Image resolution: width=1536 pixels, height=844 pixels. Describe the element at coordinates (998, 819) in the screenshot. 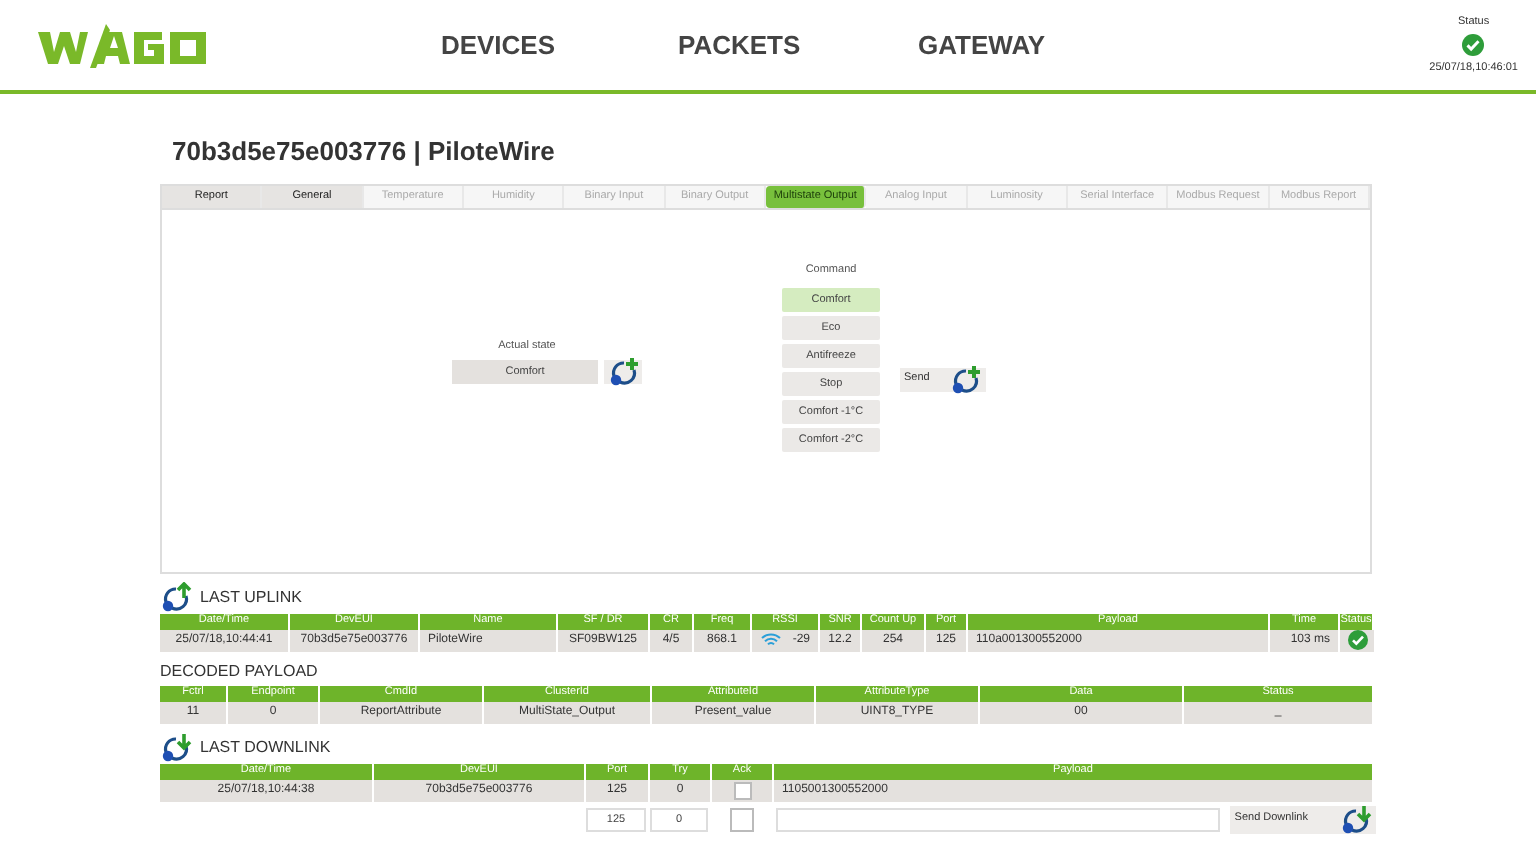

I see `payload-field` at that location.